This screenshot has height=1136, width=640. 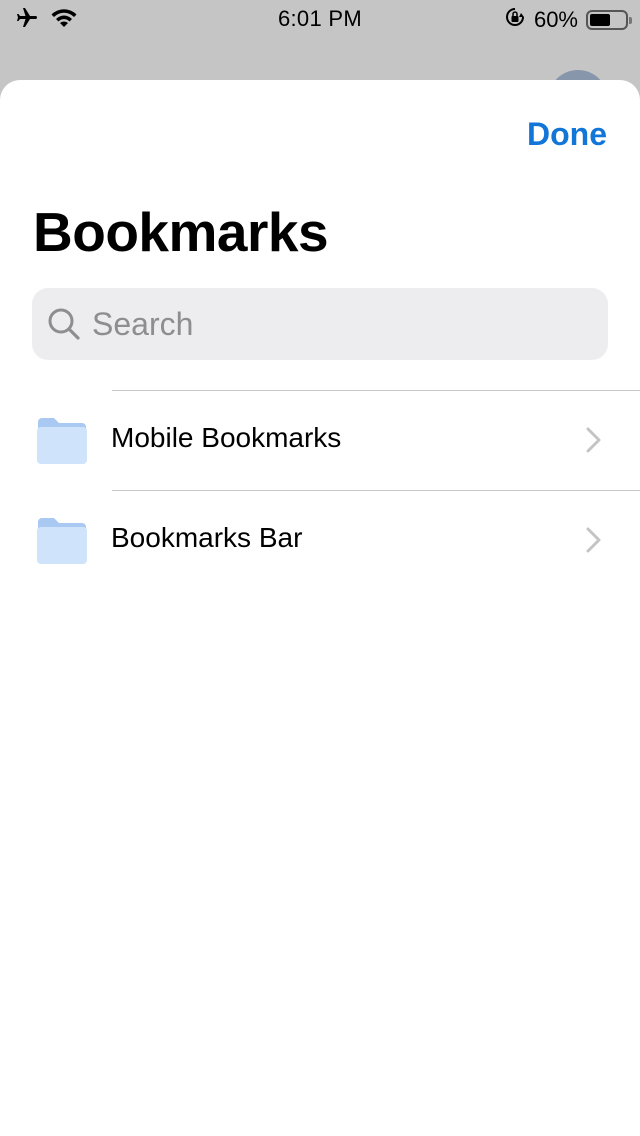 I want to click on orientation-lock-icon, so click(x=515, y=20).